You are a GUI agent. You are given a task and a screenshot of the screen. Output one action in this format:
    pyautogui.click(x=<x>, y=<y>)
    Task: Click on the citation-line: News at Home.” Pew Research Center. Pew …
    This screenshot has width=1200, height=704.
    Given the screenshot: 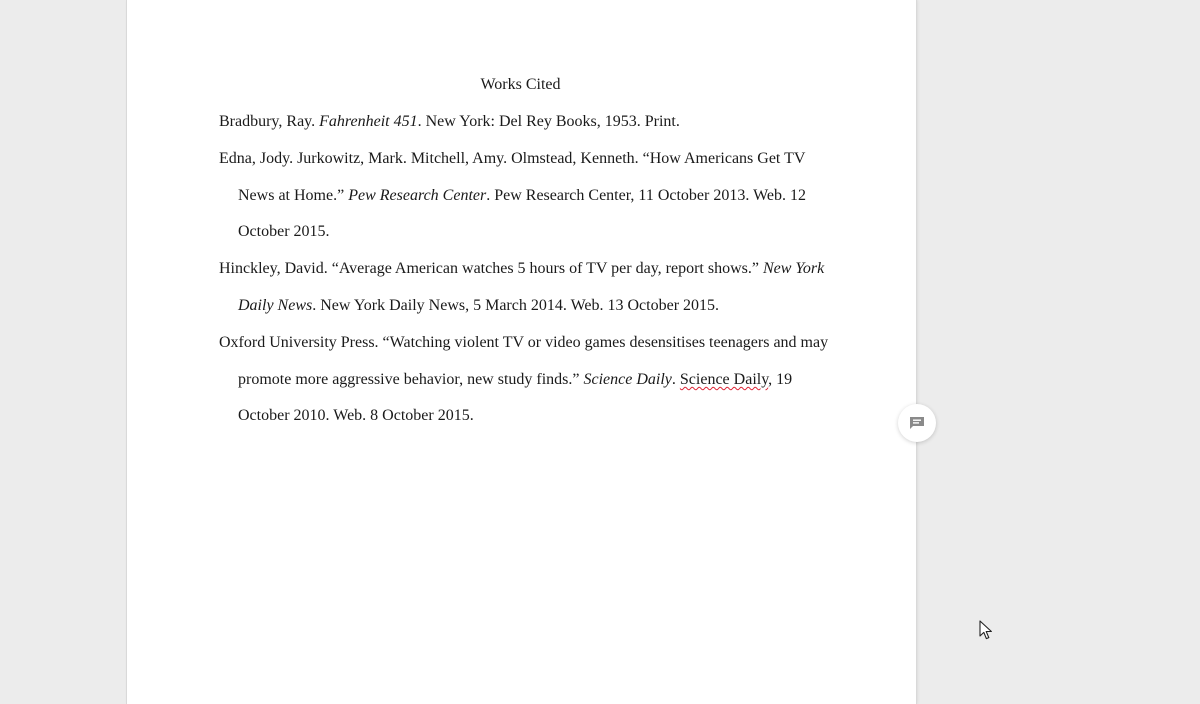 What is the action you would take?
    pyautogui.click(x=522, y=195)
    